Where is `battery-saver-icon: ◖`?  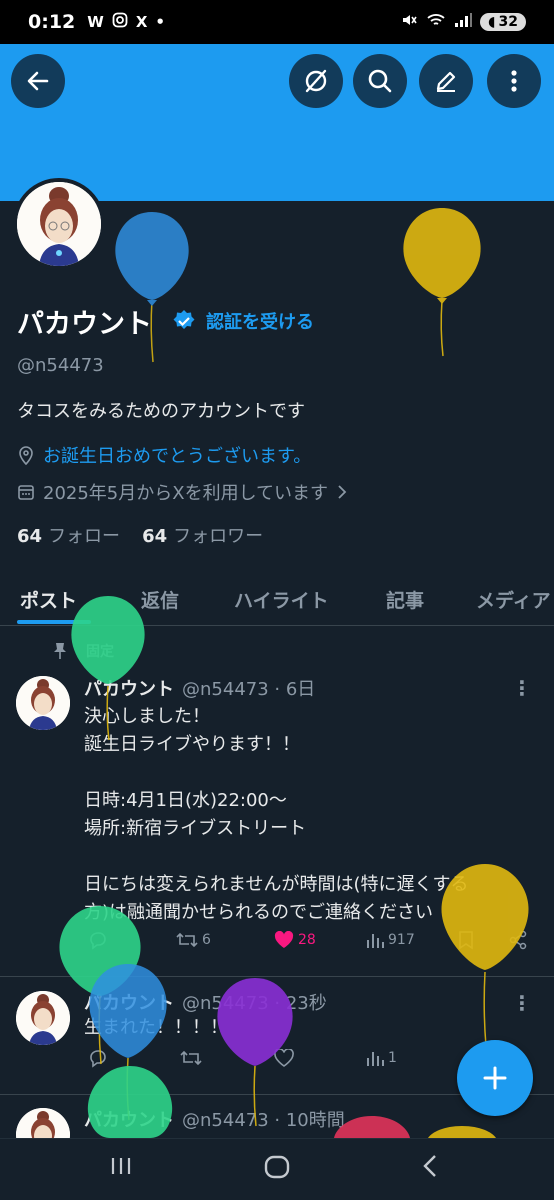
battery-saver-icon: ◖ is located at coordinates (492, 22).